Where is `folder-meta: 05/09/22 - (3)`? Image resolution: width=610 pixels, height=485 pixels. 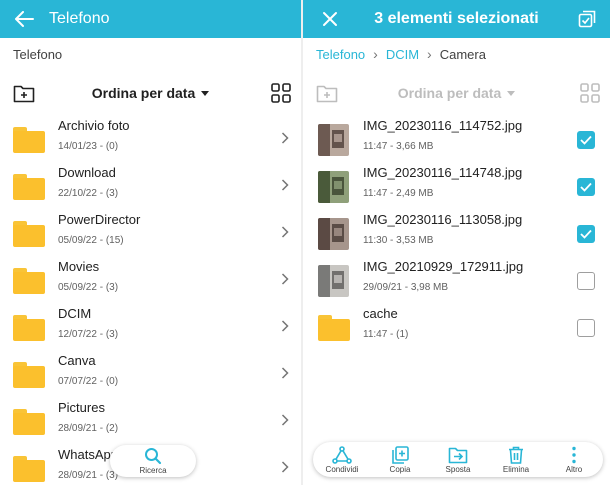 folder-meta: 05/09/22 - (3) is located at coordinates (88, 287).